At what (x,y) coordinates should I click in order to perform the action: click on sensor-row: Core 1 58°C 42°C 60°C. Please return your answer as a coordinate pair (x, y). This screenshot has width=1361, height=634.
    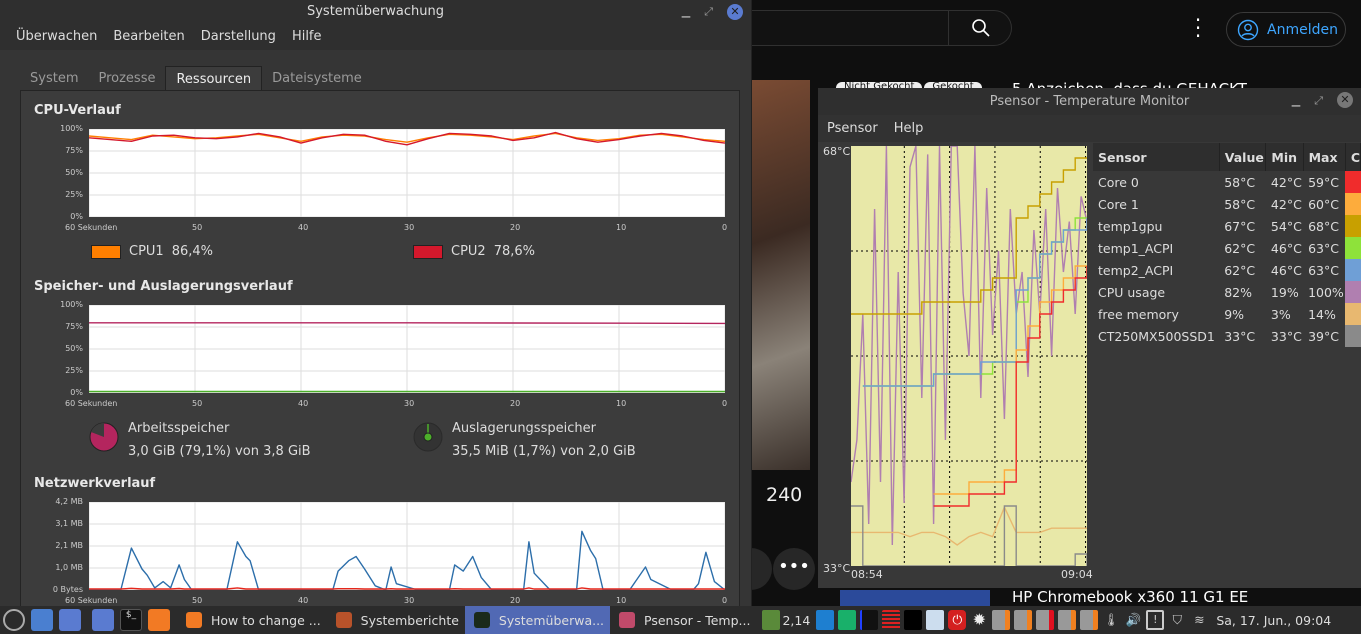
    Looking at the image, I should click on (1227, 204).